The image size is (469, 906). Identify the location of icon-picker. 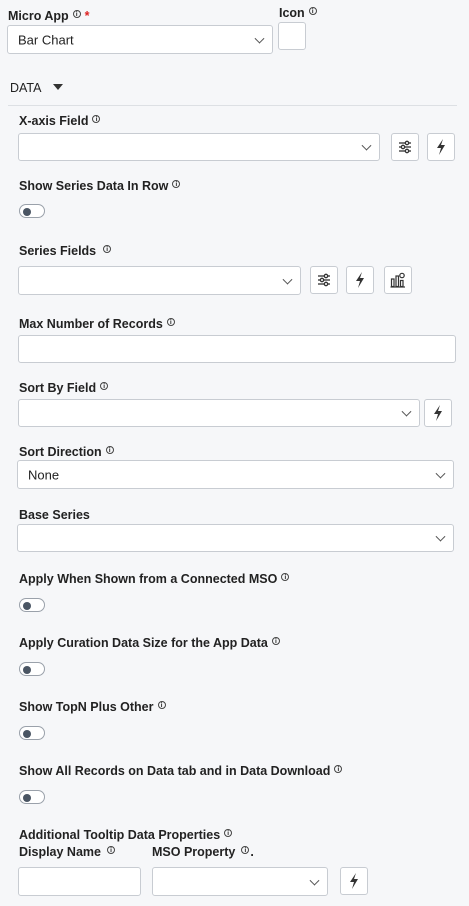
(292, 36).